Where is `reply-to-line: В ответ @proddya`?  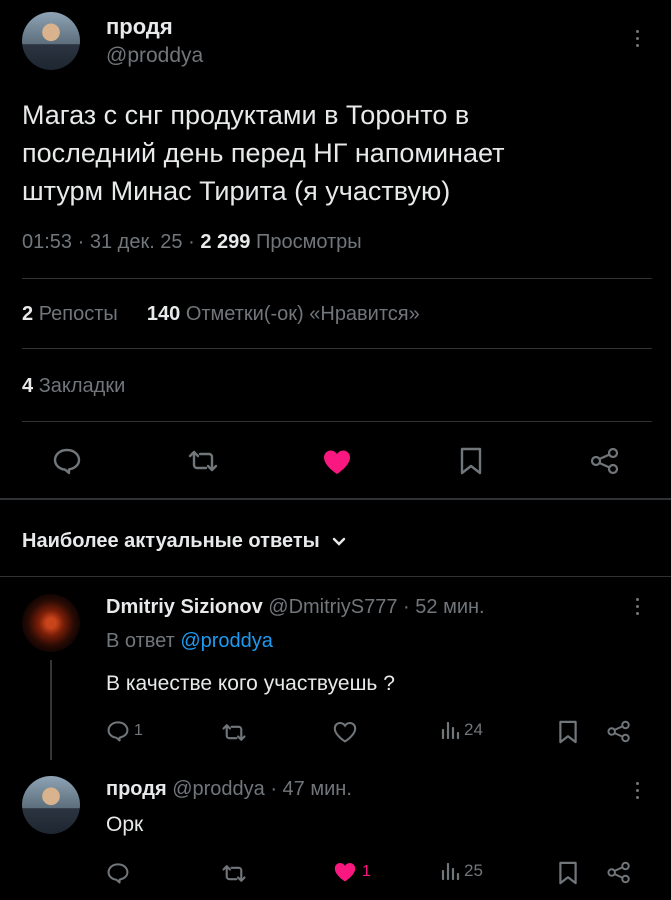 reply-to-line: В ответ @proddya is located at coordinates (189, 641).